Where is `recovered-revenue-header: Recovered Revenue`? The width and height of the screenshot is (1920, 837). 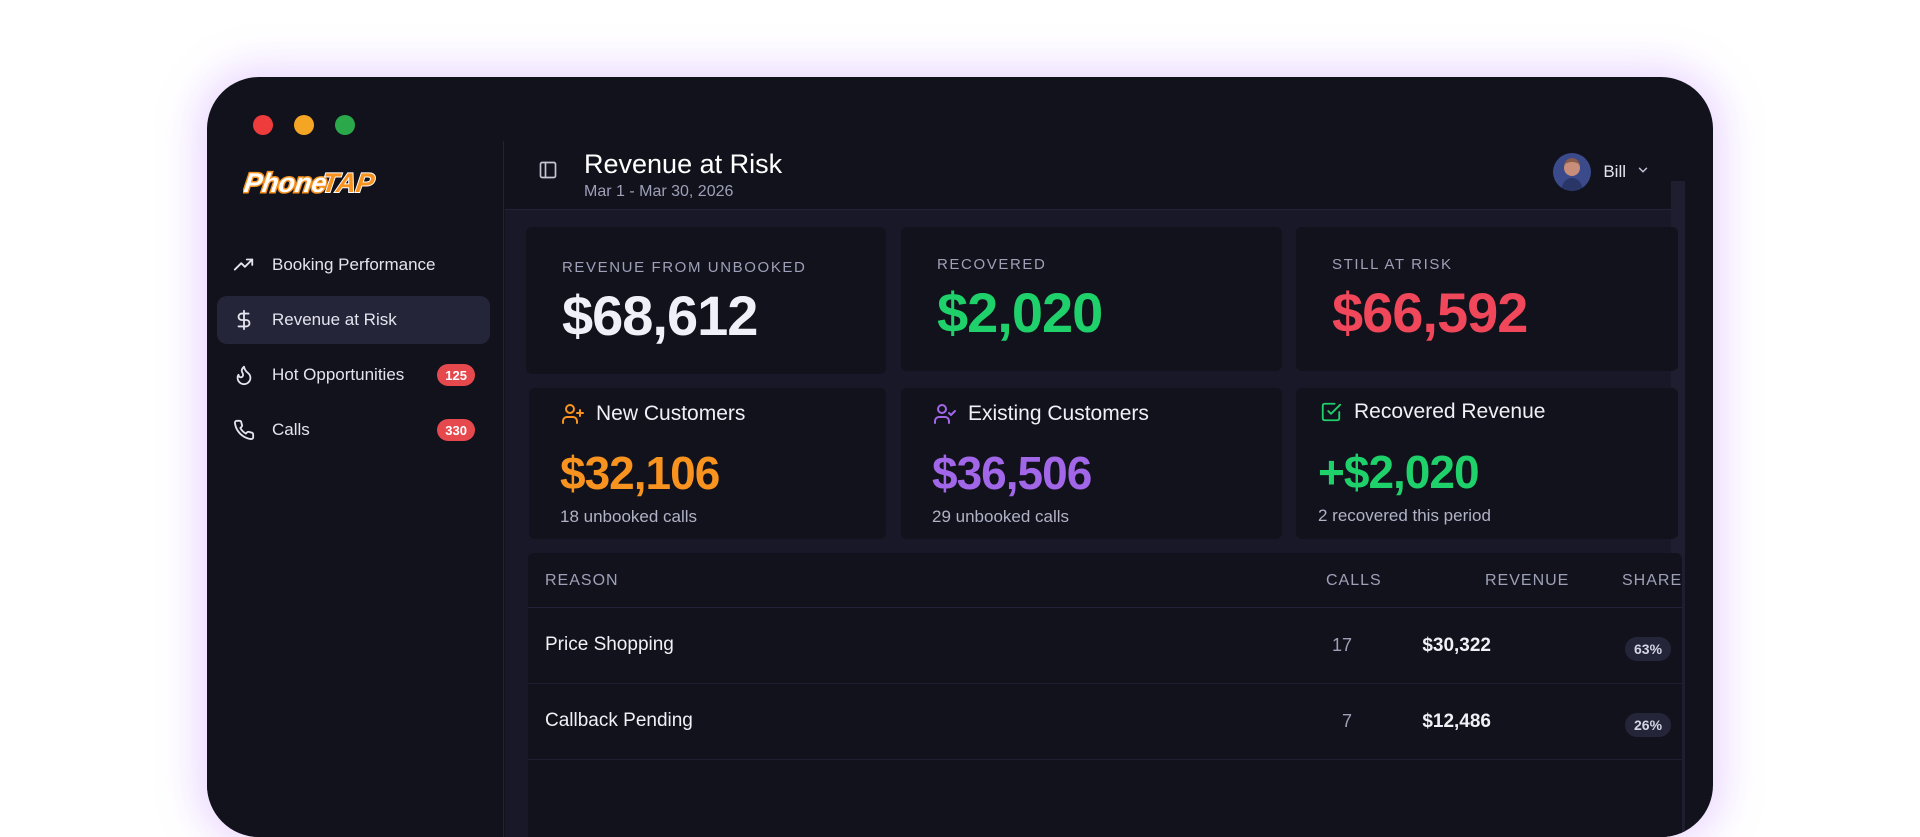 recovered-revenue-header: Recovered Revenue is located at coordinates (1431, 412).